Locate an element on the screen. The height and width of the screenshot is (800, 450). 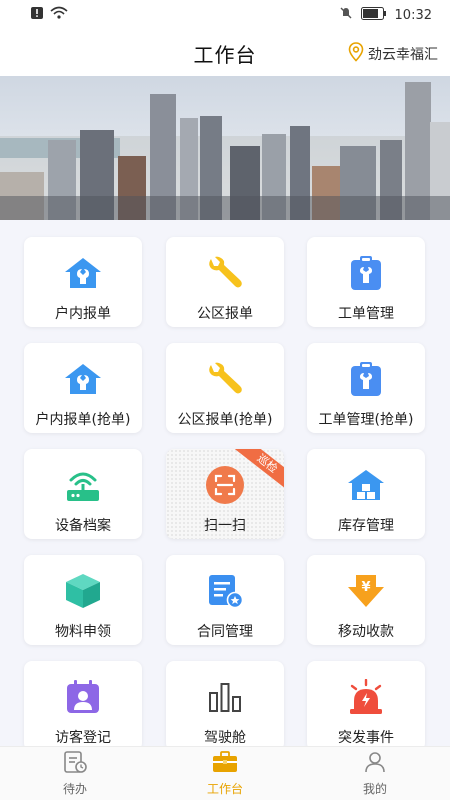
tile-label: 库存管理 is located at coordinates (366, 526).